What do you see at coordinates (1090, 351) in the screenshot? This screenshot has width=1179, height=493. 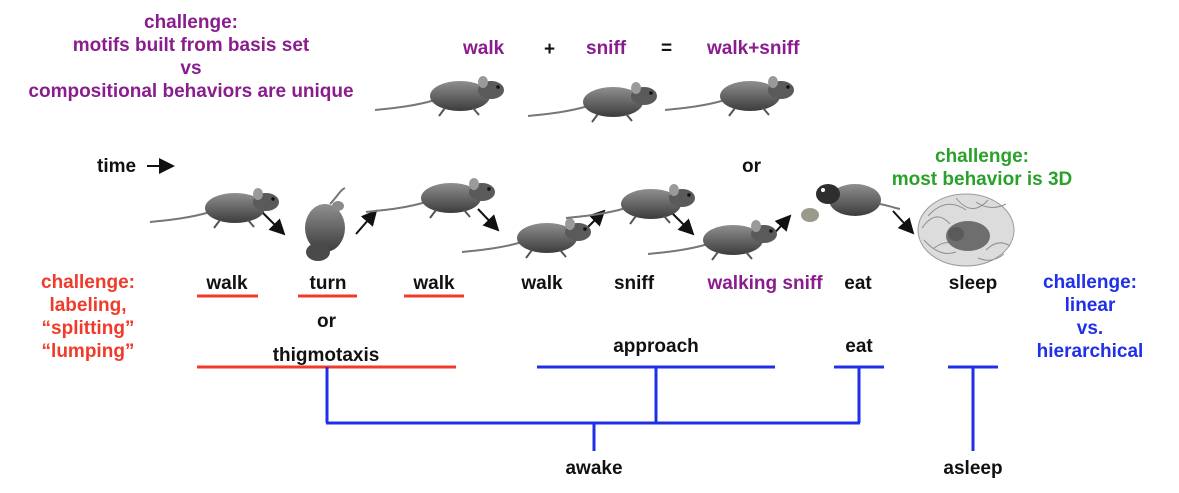 I see `challenge-hierarchy-line: hierarchical` at bounding box center [1090, 351].